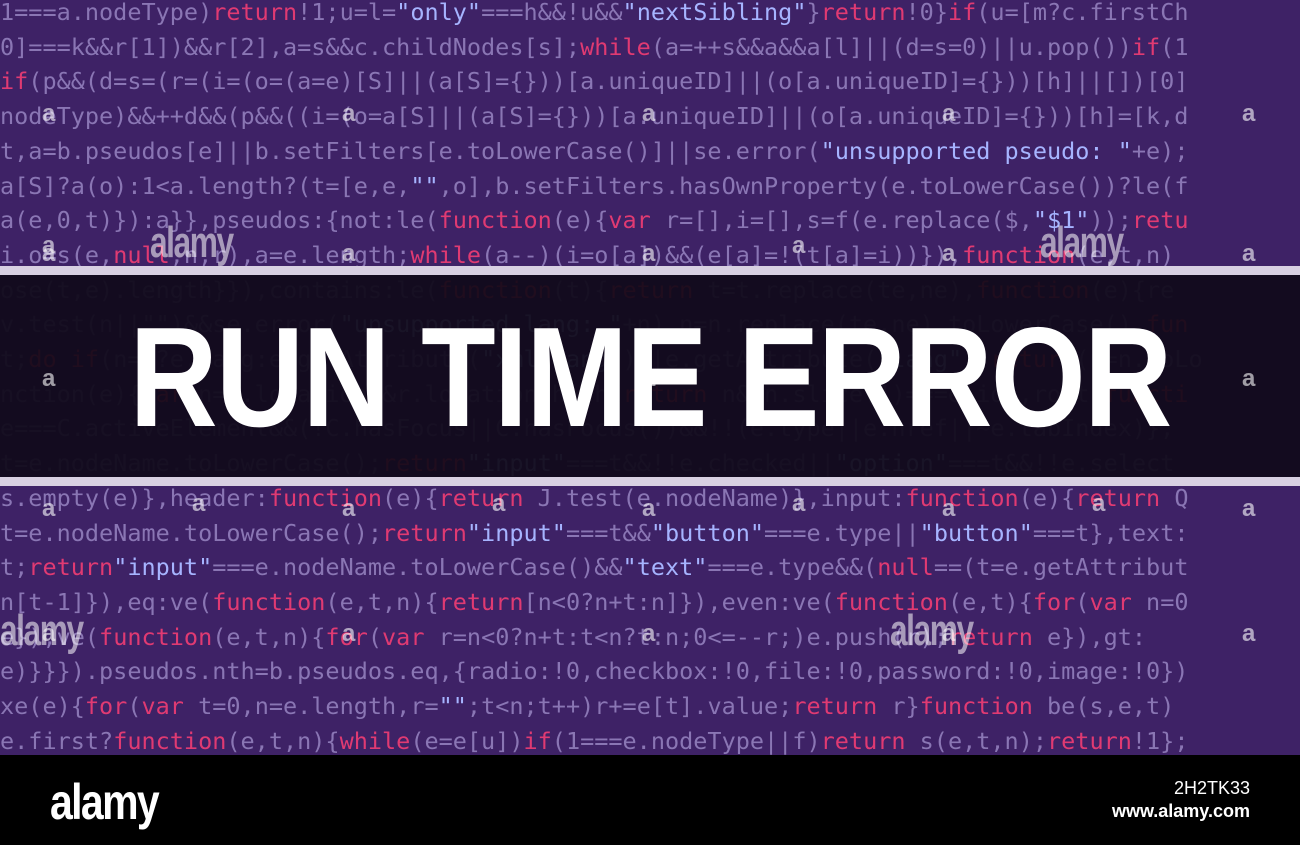 The height and width of the screenshot is (845, 1300). What do you see at coordinates (1160, 150) in the screenshot?
I see `code-token: +e);` at bounding box center [1160, 150].